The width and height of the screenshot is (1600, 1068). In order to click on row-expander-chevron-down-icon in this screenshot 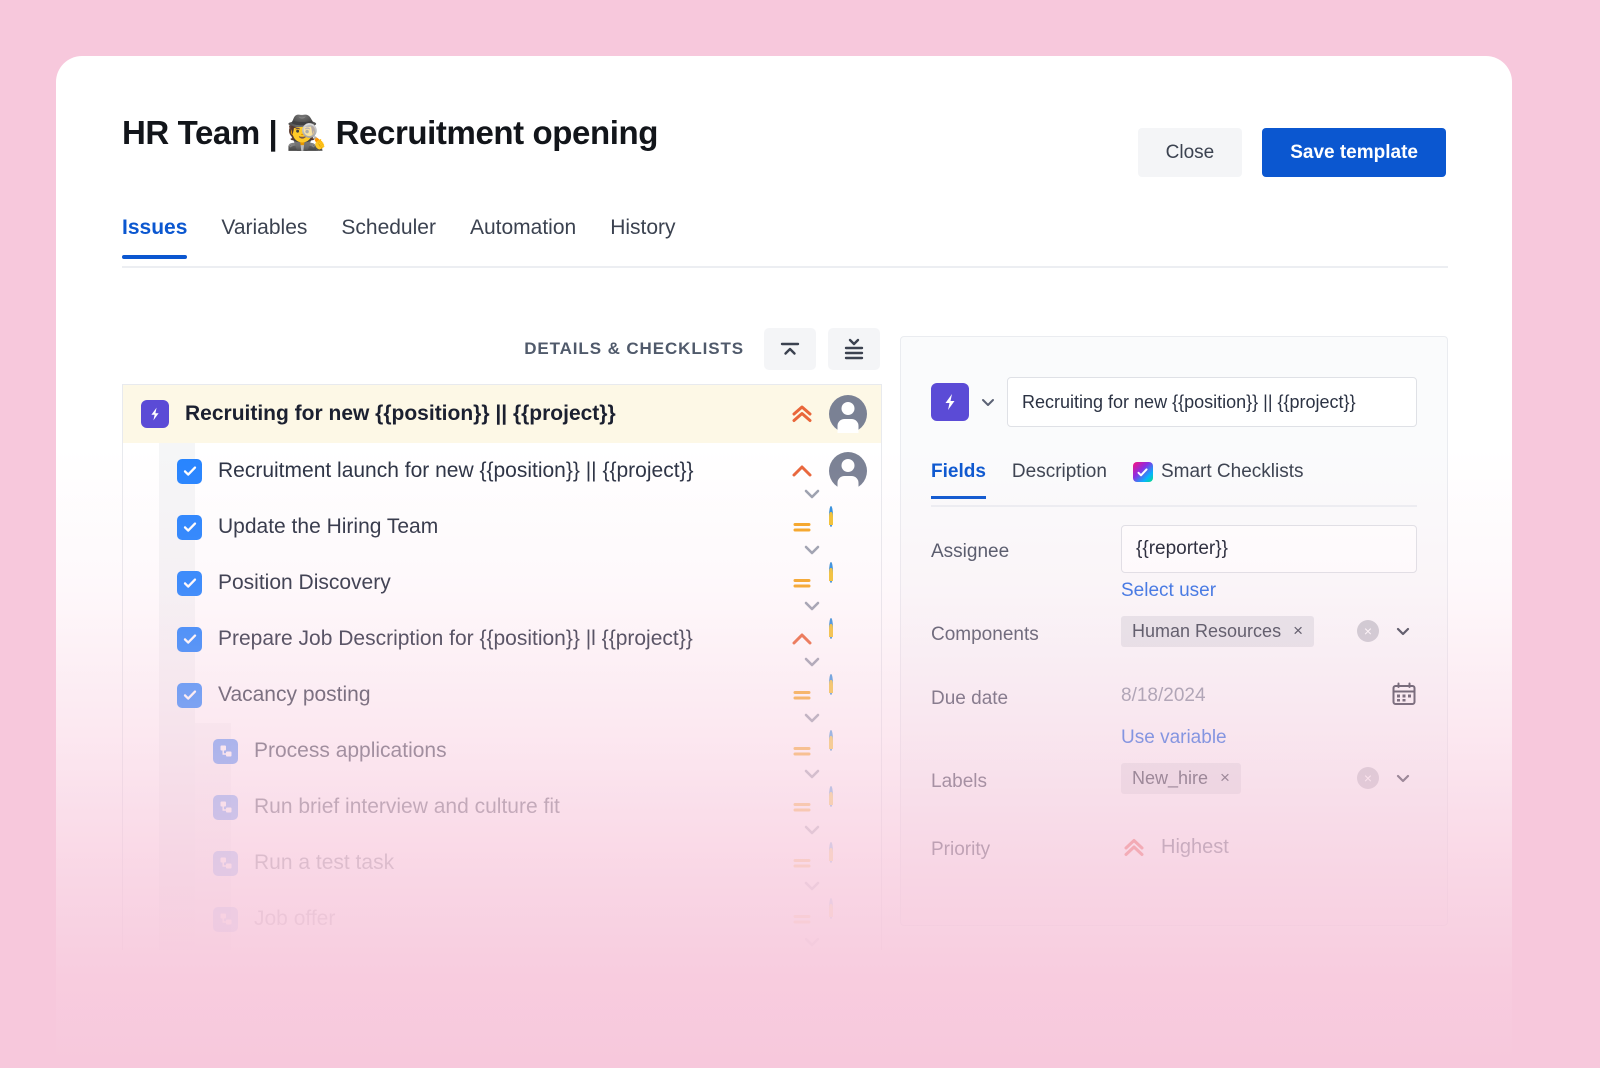, I will do `click(812, 942)`.